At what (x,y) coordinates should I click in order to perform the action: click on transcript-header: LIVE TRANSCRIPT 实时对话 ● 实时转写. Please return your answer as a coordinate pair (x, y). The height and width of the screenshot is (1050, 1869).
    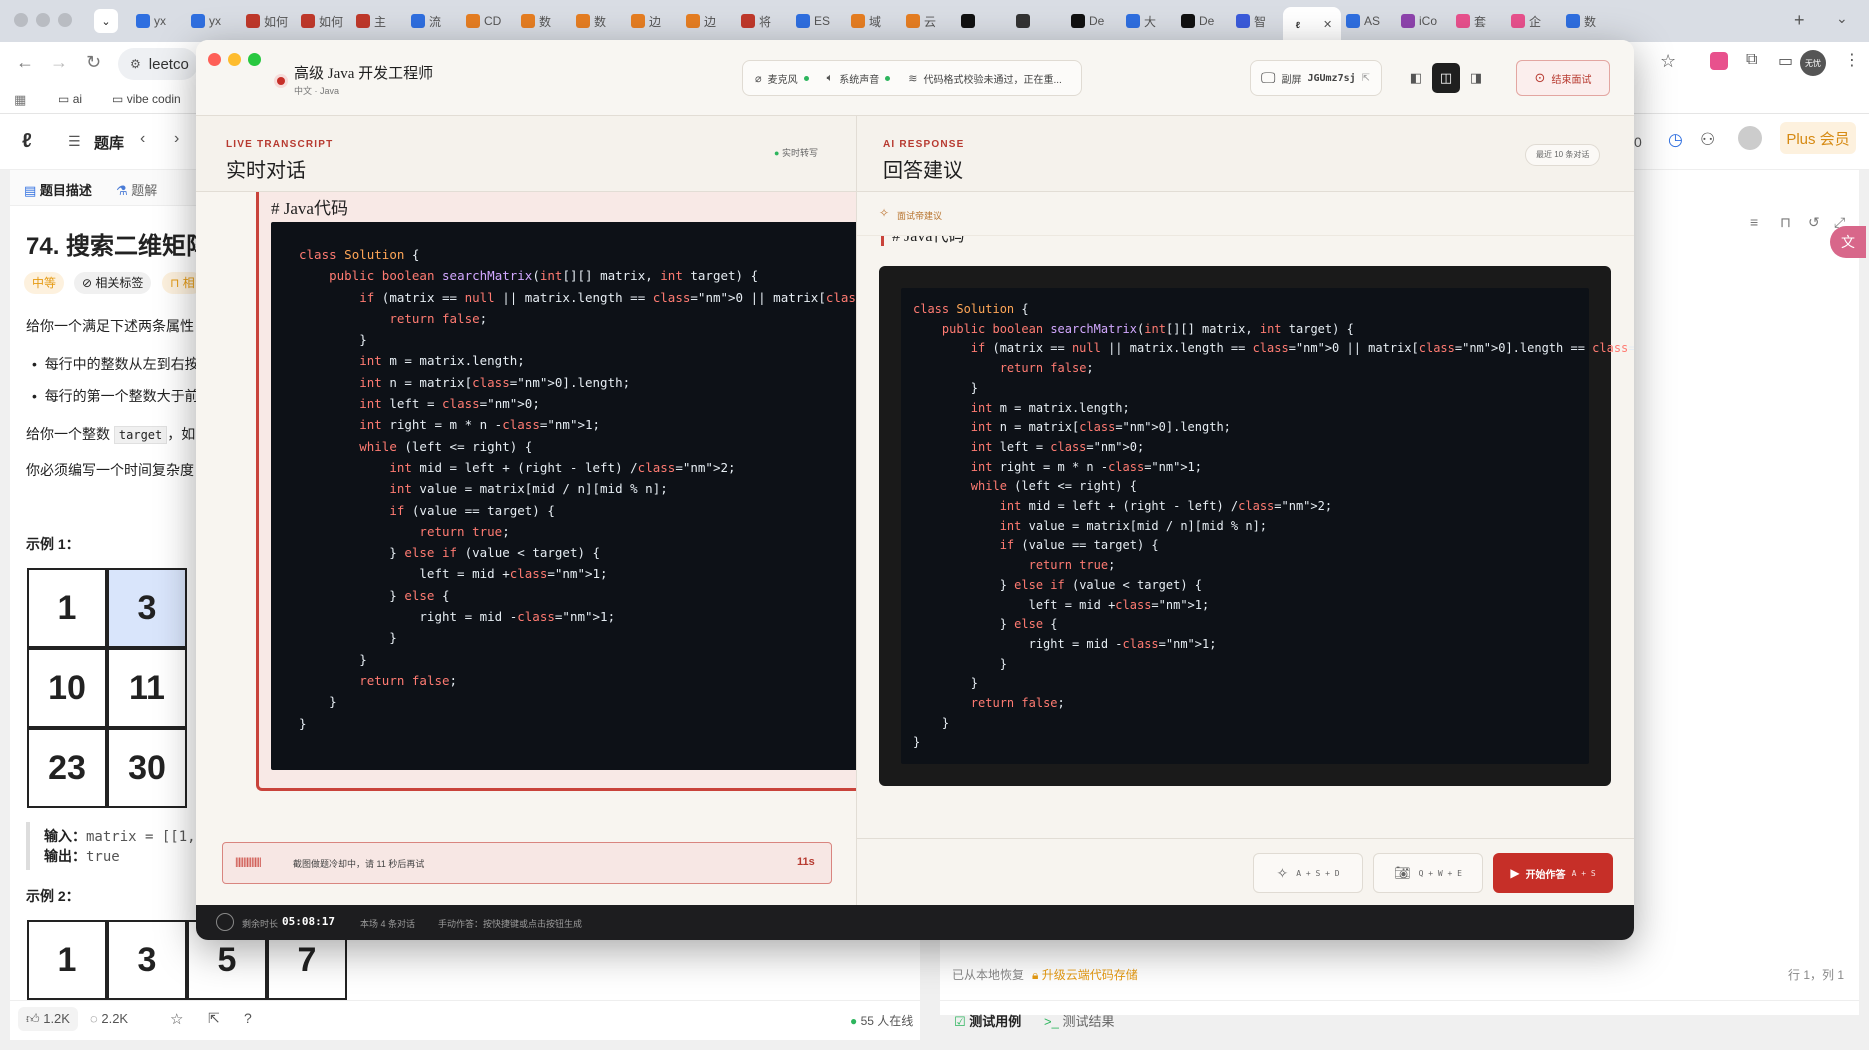
    Looking at the image, I should click on (526, 154).